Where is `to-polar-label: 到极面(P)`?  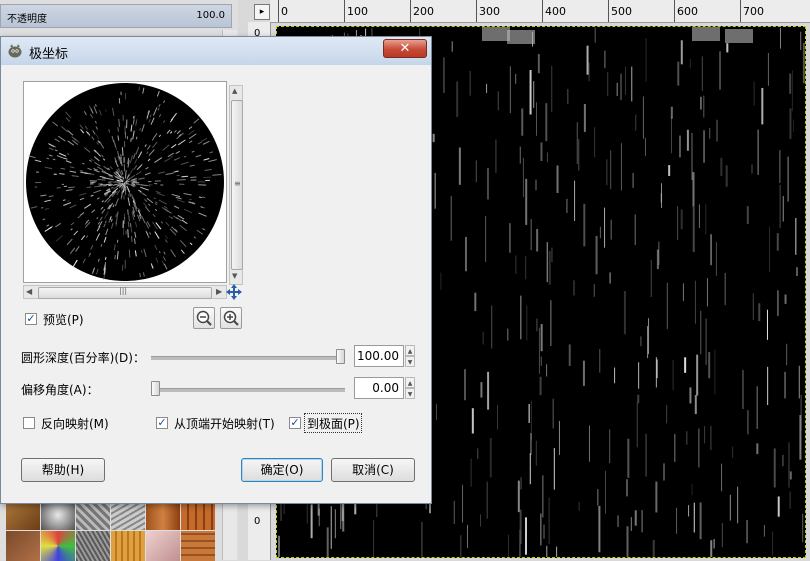
to-polar-label: 到极面(P) is located at coordinates (333, 423).